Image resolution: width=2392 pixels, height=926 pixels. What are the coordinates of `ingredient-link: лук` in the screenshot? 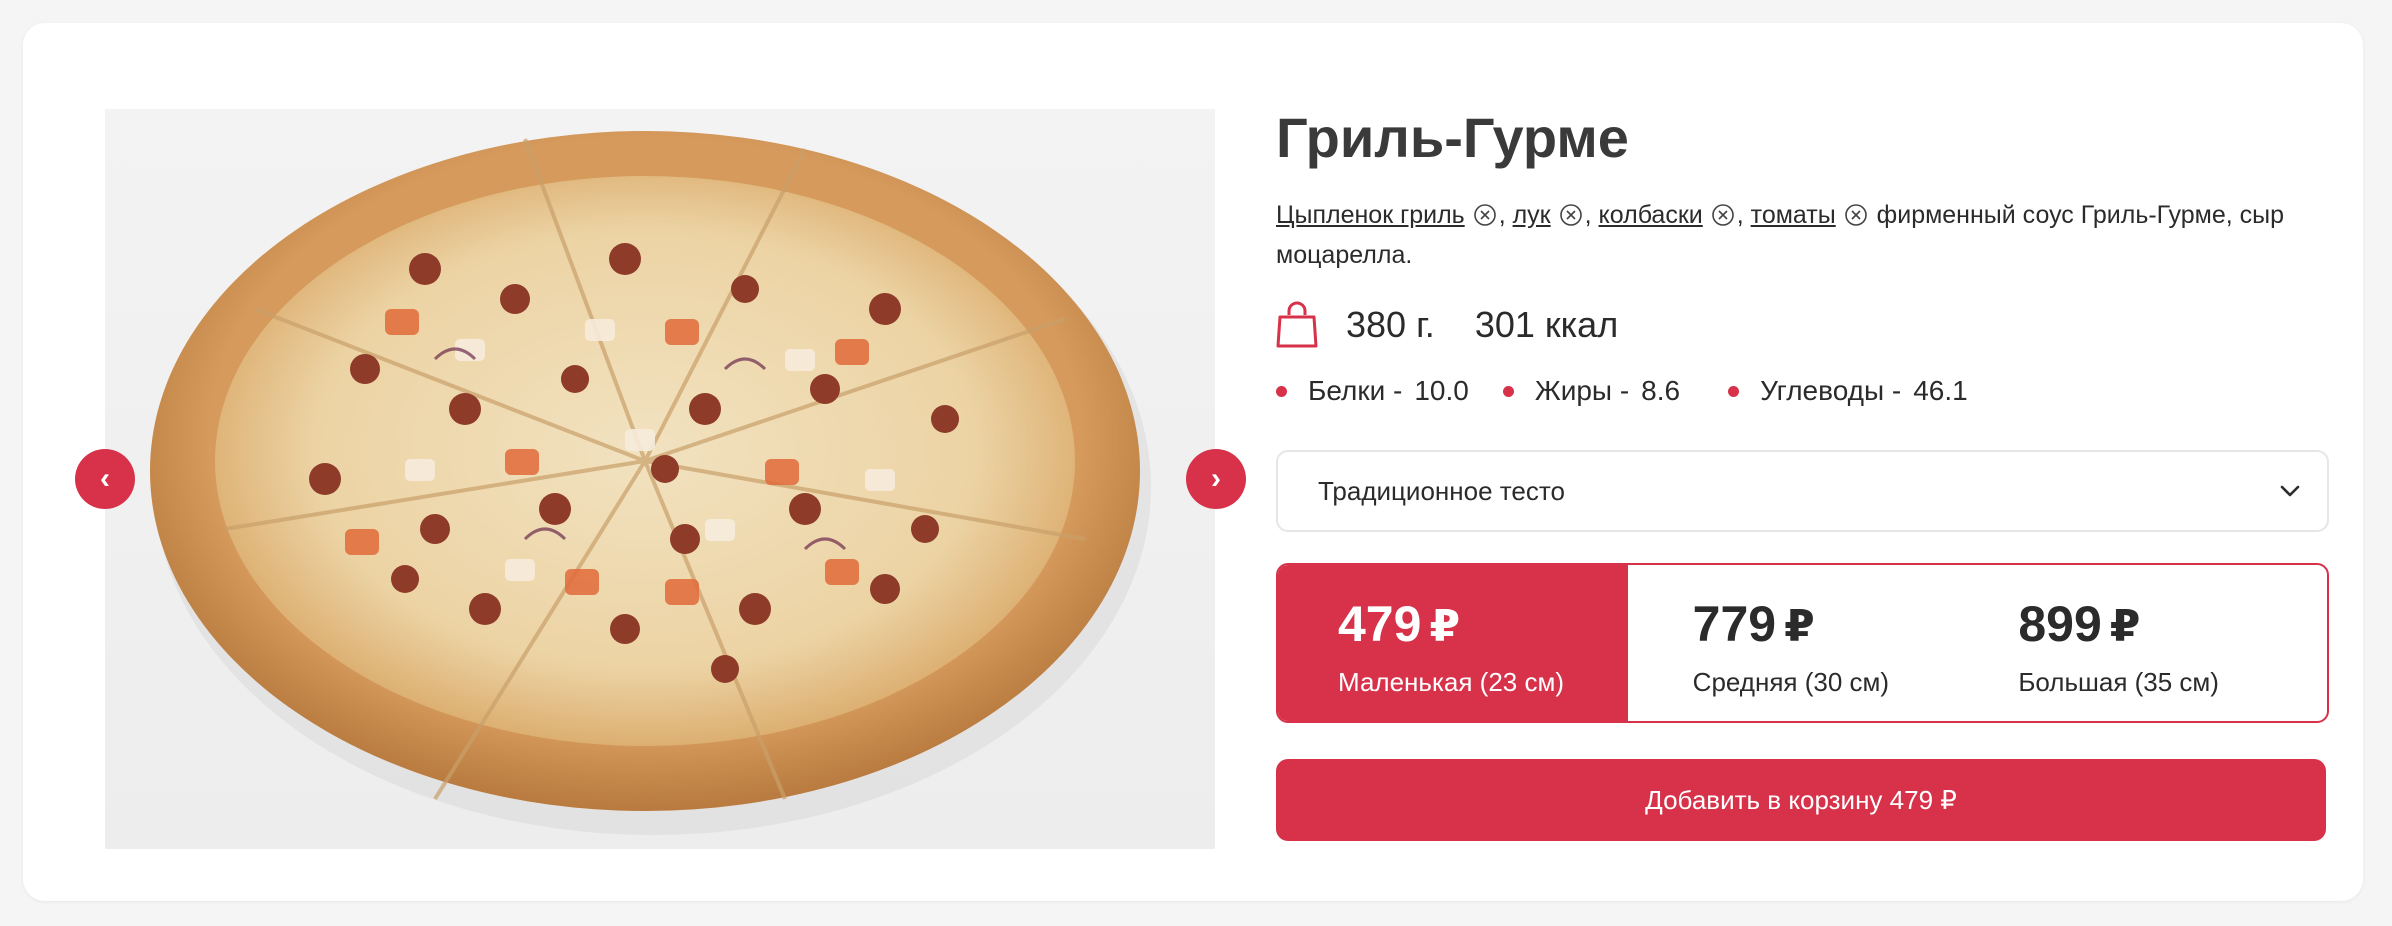 It's located at (1532, 215).